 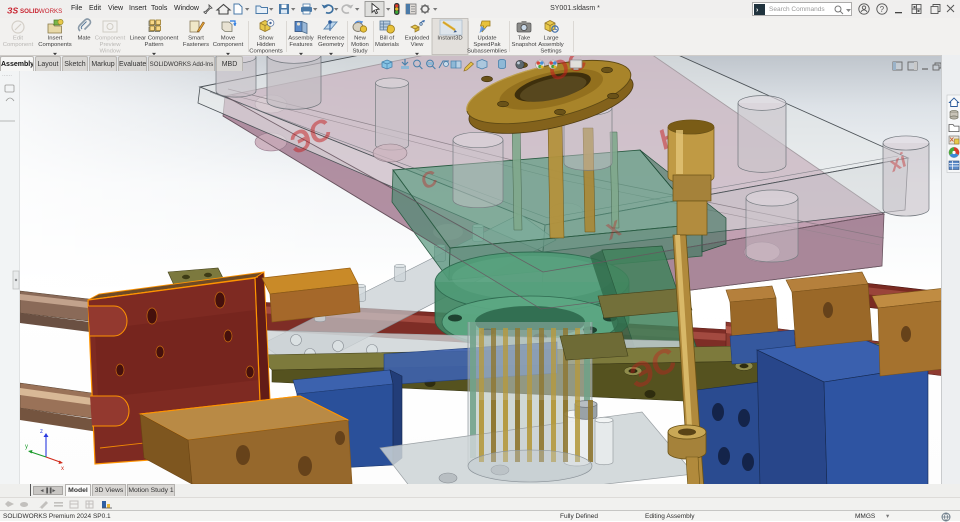 I want to click on svg-text: Linear Component, so click(x=154, y=39).